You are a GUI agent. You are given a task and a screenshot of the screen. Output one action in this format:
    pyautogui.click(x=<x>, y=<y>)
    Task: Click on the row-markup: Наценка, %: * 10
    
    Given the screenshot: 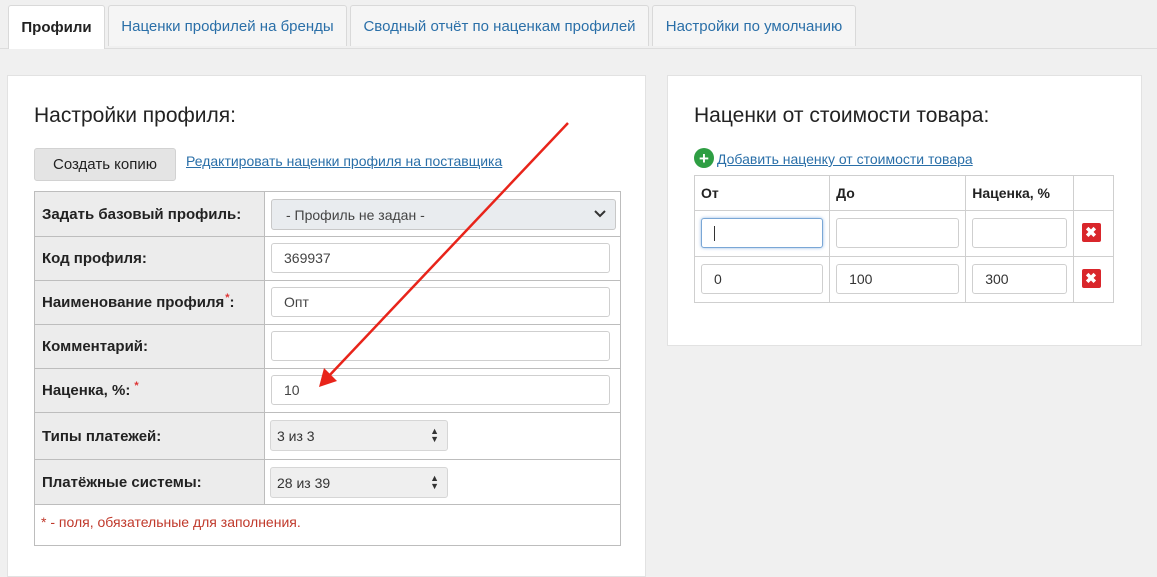 What is the action you would take?
    pyautogui.click(x=327, y=391)
    